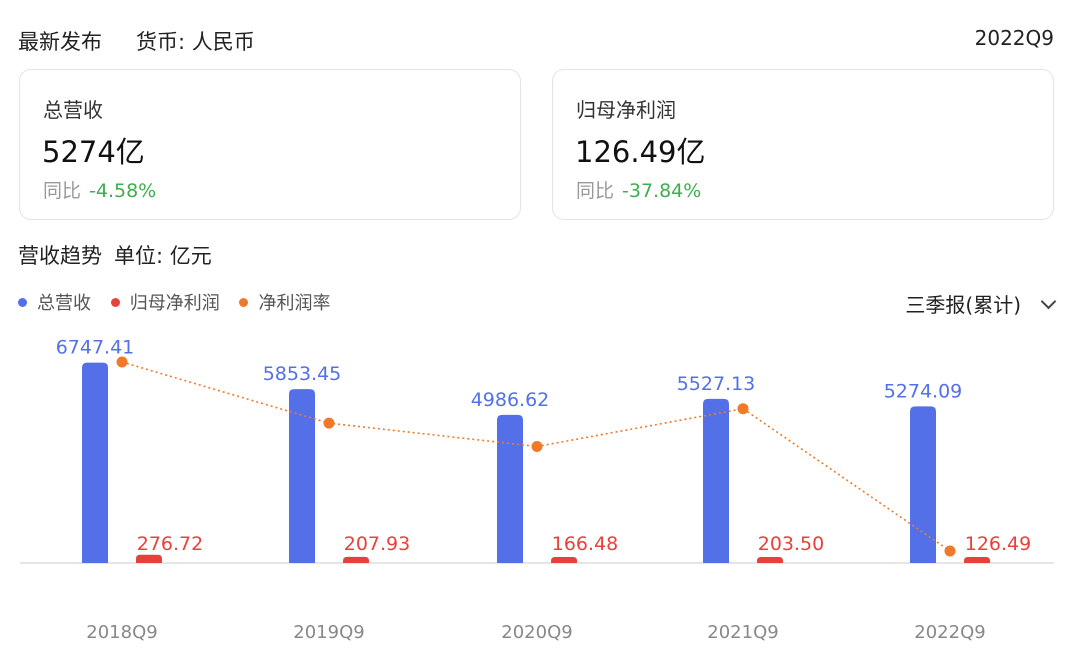  I want to click on net-profit-data-label: 207.93, so click(377, 544).